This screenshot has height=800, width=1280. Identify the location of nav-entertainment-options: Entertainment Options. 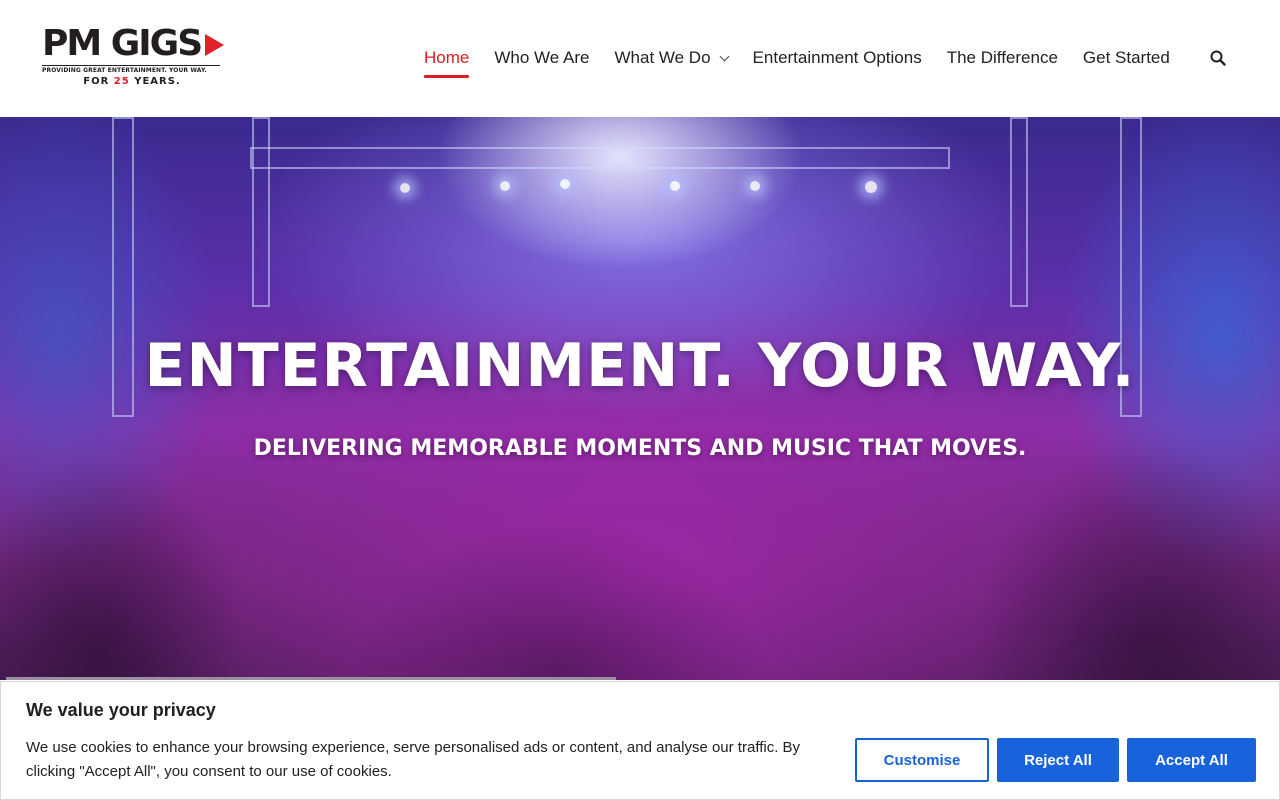
(837, 58).